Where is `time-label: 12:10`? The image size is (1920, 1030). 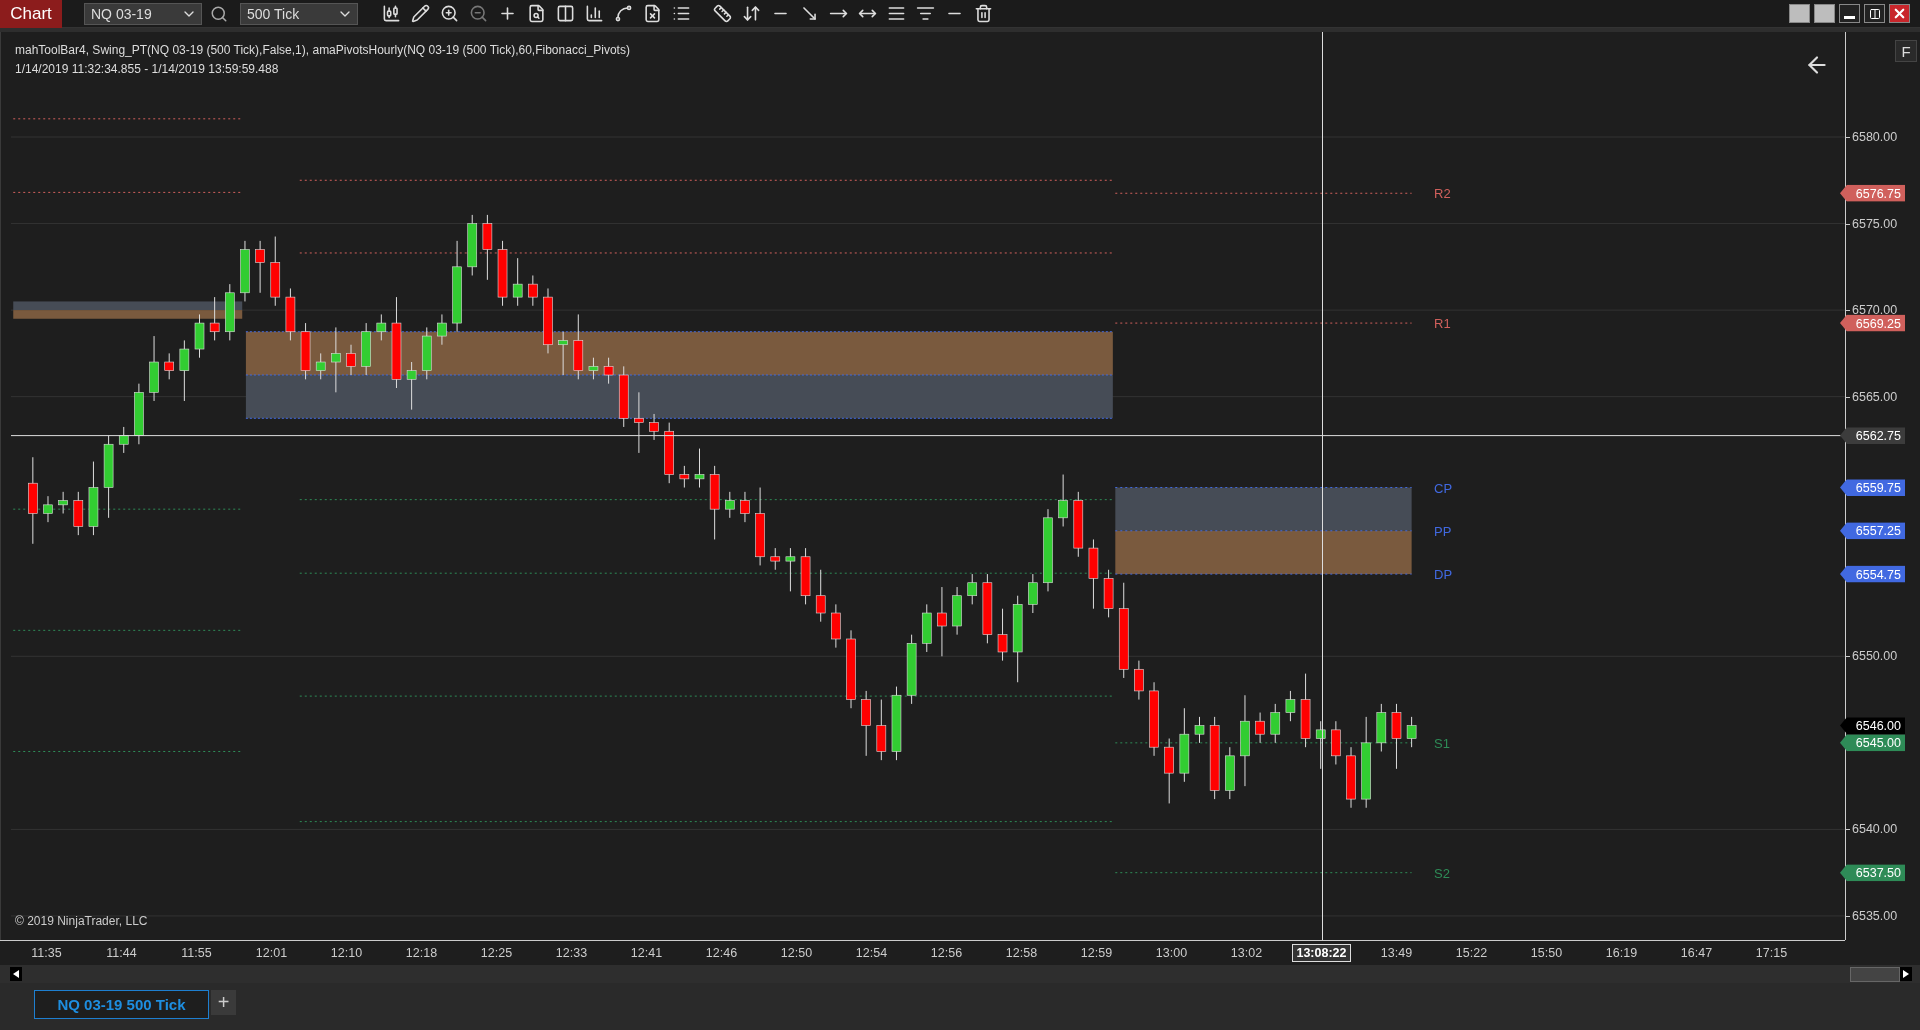
time-label: 12:10 is located at coordinates (346, 953).